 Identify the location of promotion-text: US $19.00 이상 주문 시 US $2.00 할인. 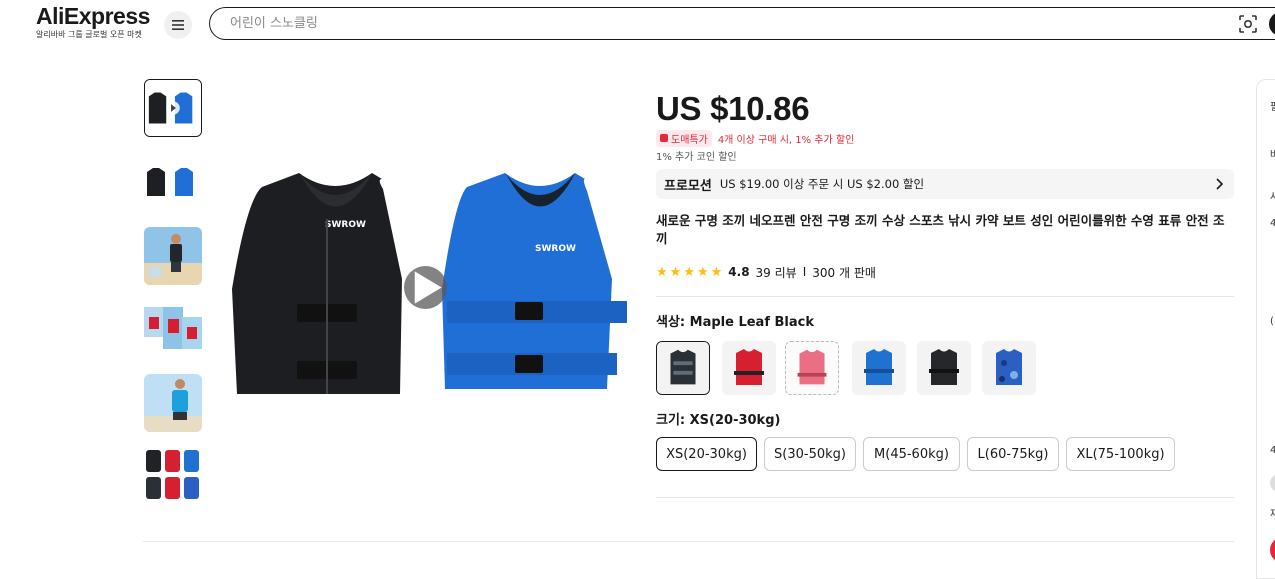
(822, 184).